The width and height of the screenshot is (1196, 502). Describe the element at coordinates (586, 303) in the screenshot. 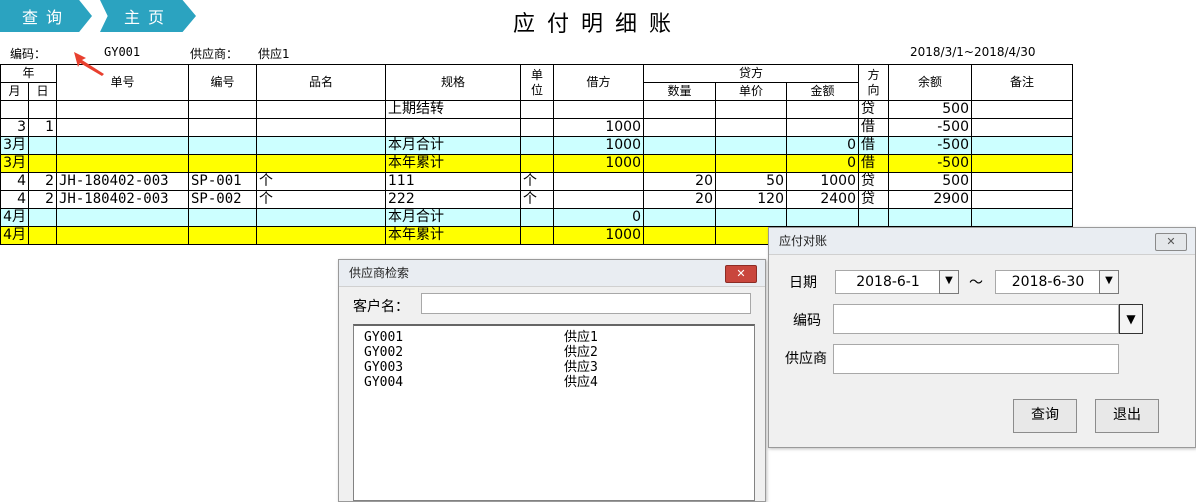

I see `customer-name-input` at that location.